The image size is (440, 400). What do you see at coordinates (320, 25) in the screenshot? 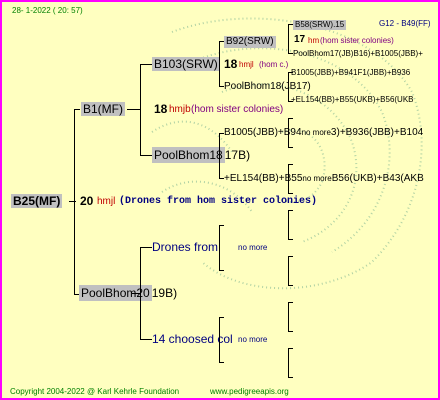
I see `queen-b58: B58(SRW).15` at bounding box center [320, 25].